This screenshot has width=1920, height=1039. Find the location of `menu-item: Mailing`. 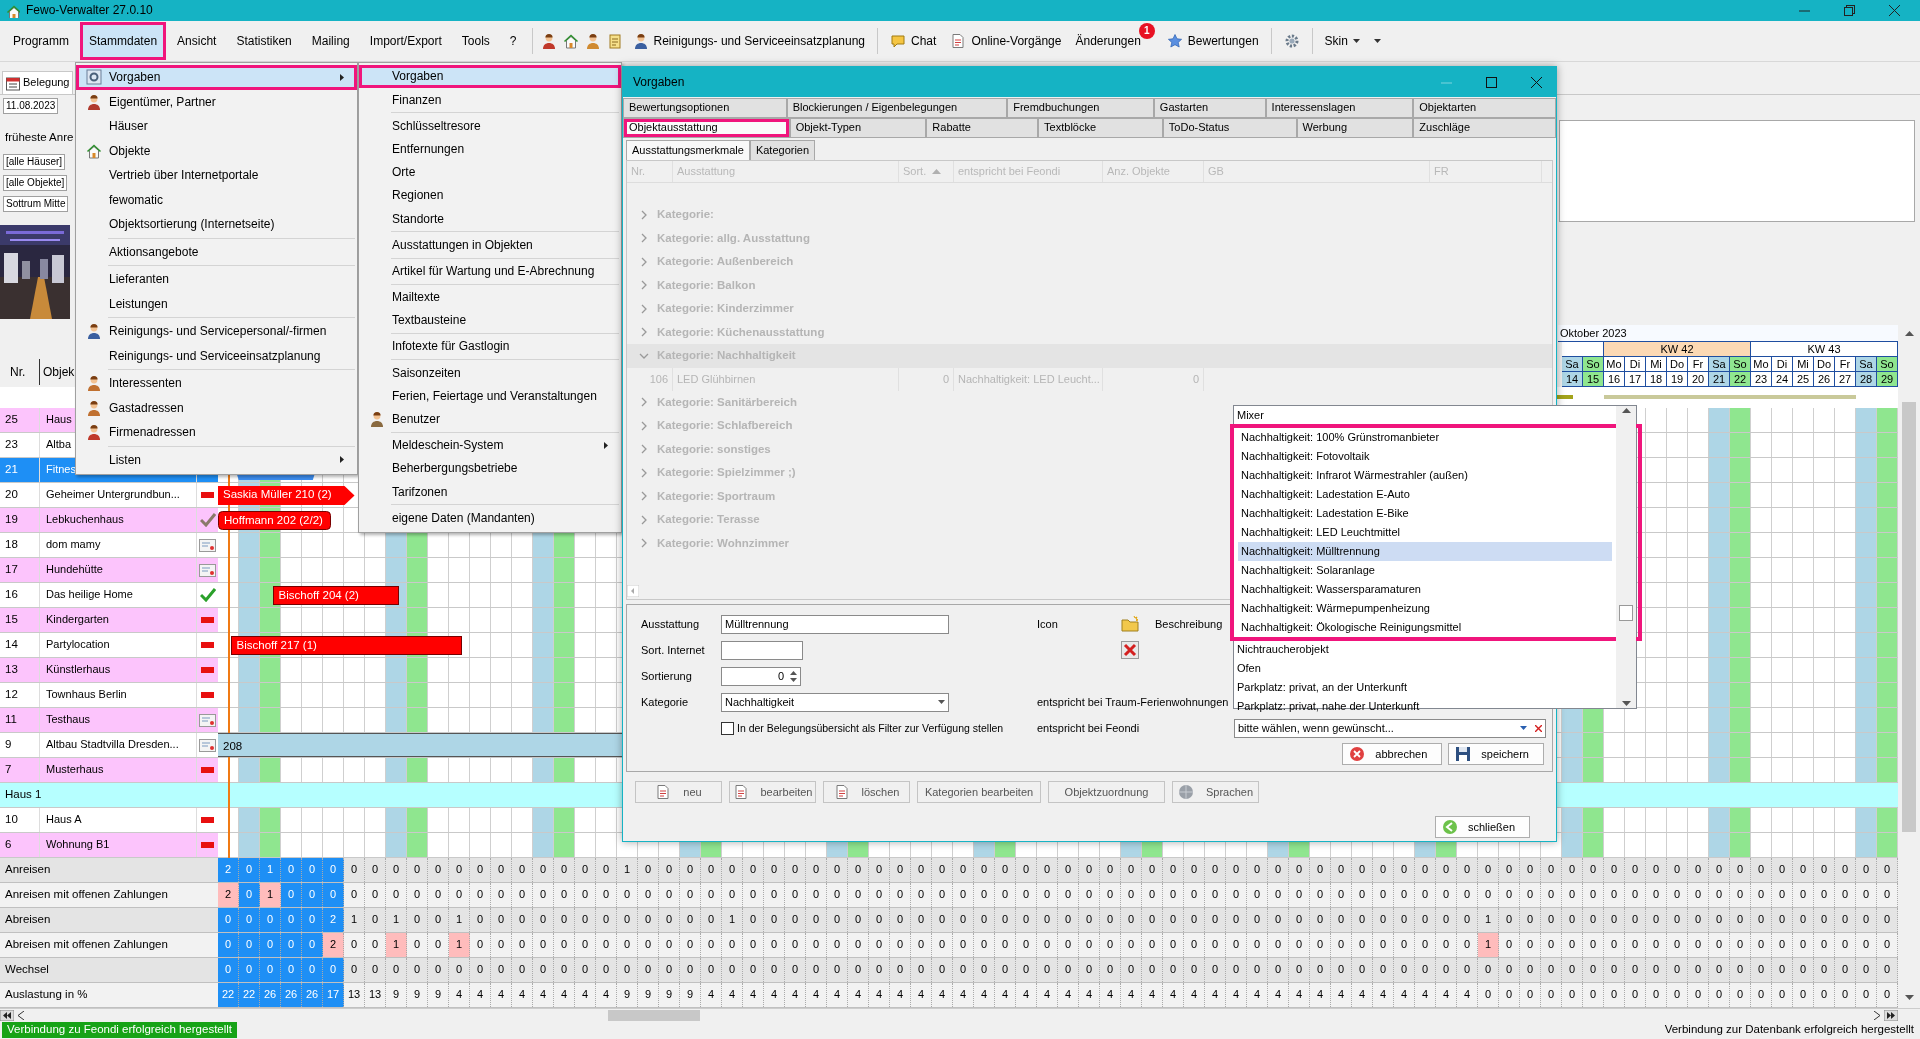

menu-item: Mailing is located at coordinates (330, 41).